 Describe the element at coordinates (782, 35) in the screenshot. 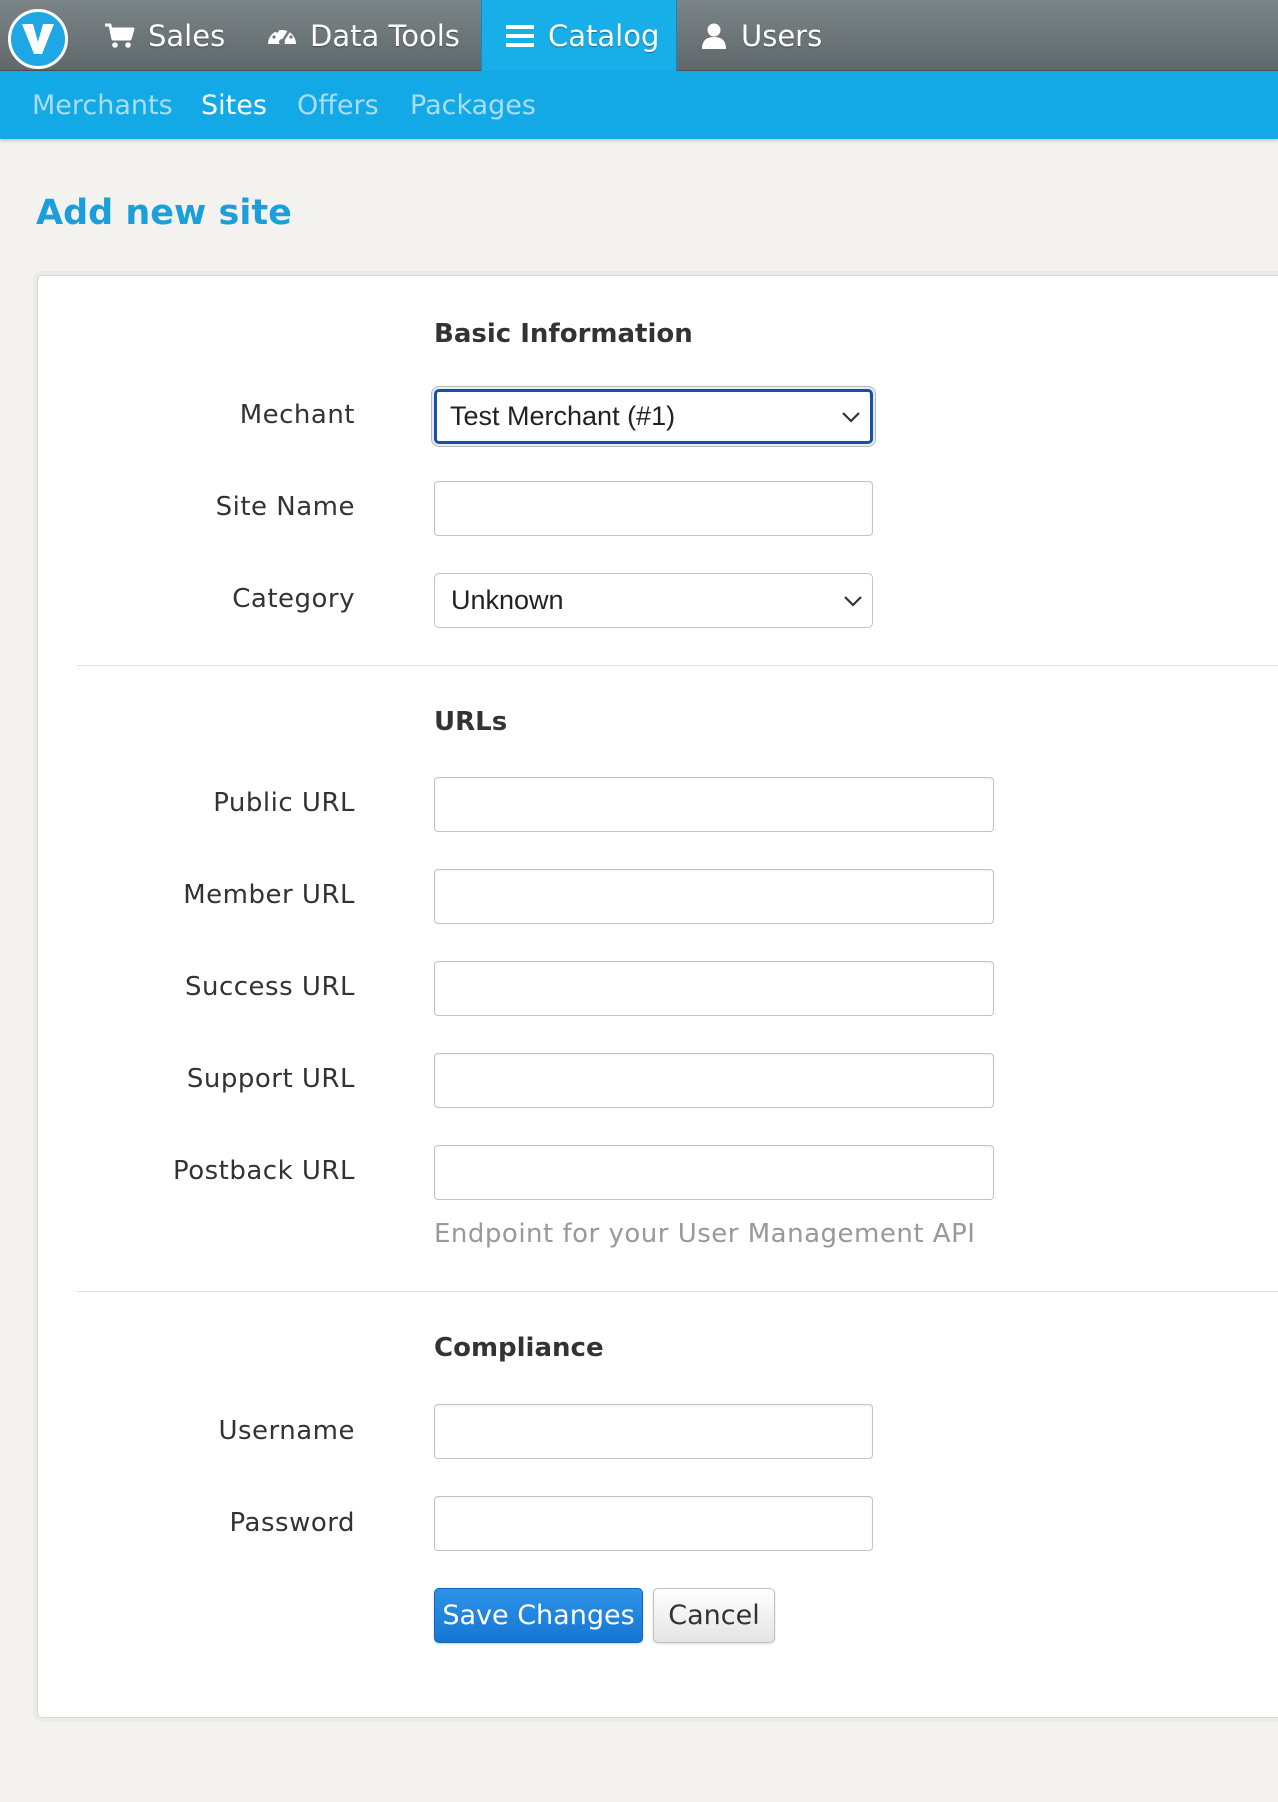

I see `nav-users-label: Users` at that location.